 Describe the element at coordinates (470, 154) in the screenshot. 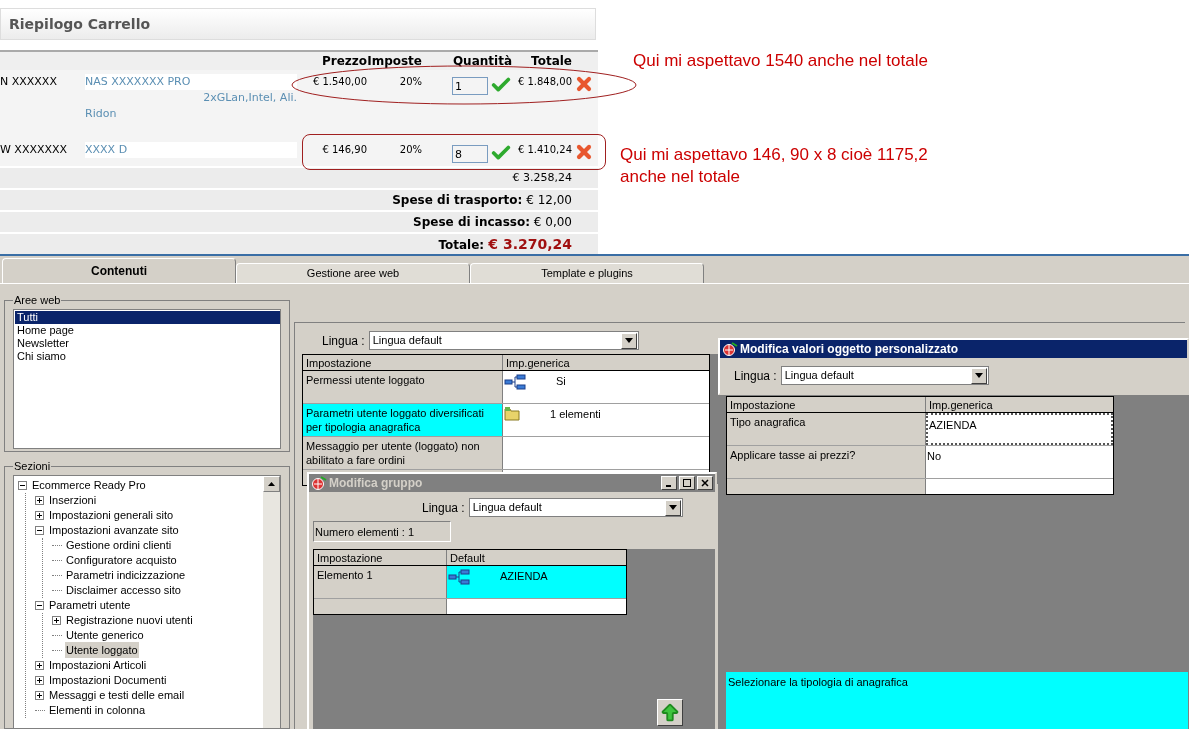

I see `quantity-input: 8` at that location.